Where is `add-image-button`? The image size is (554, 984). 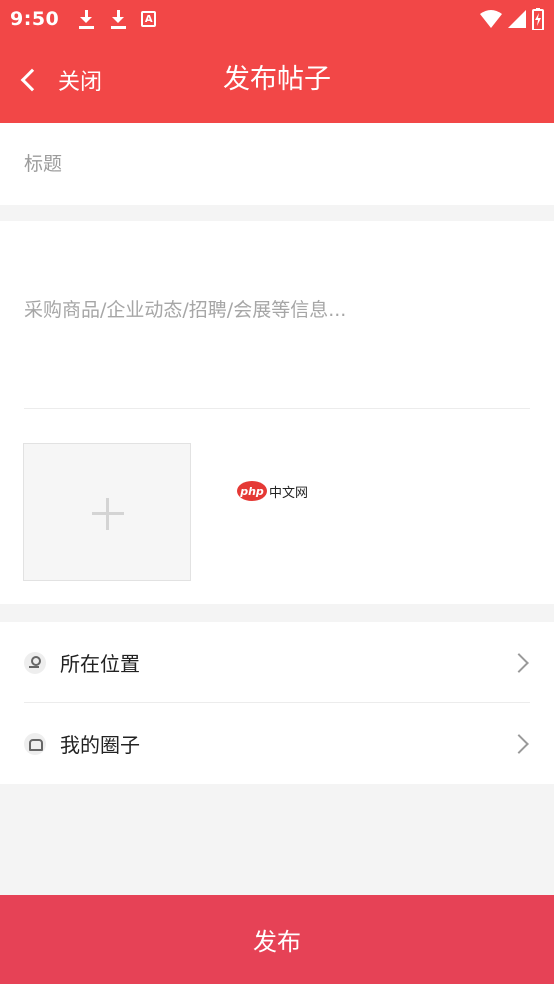 add-image-button is located at coordinates (107, 512).